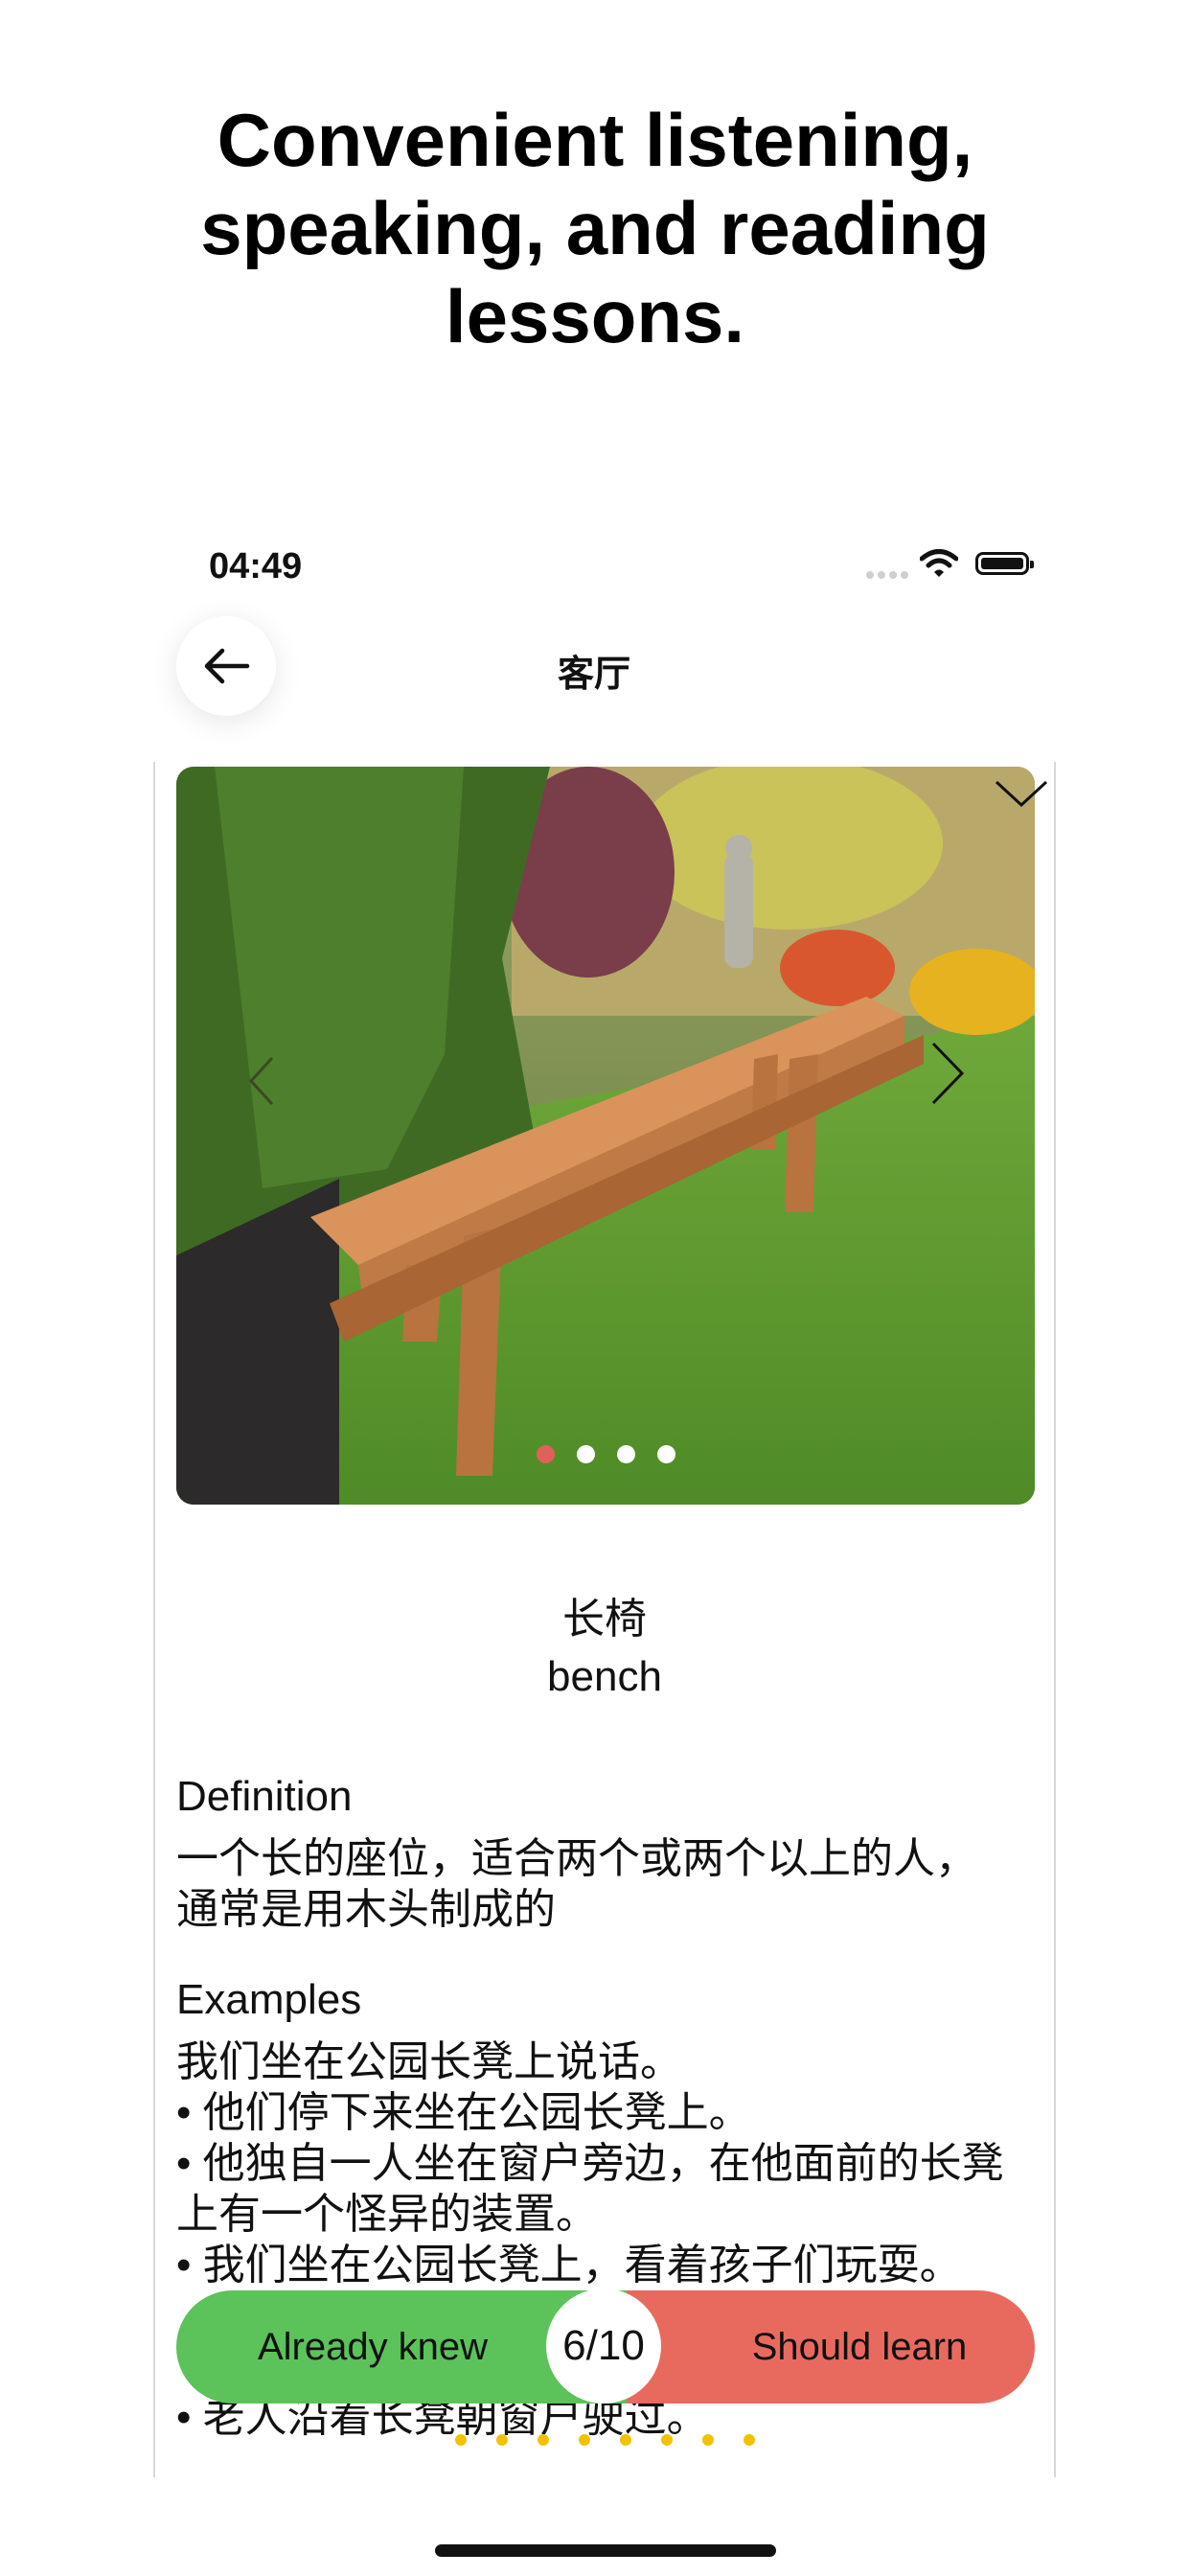 The width and height of the screenshot is (1190, 2576). Describe the element at coordinates (269, 1999) in the screenshot. I see `examples-title: Examples` at that location.